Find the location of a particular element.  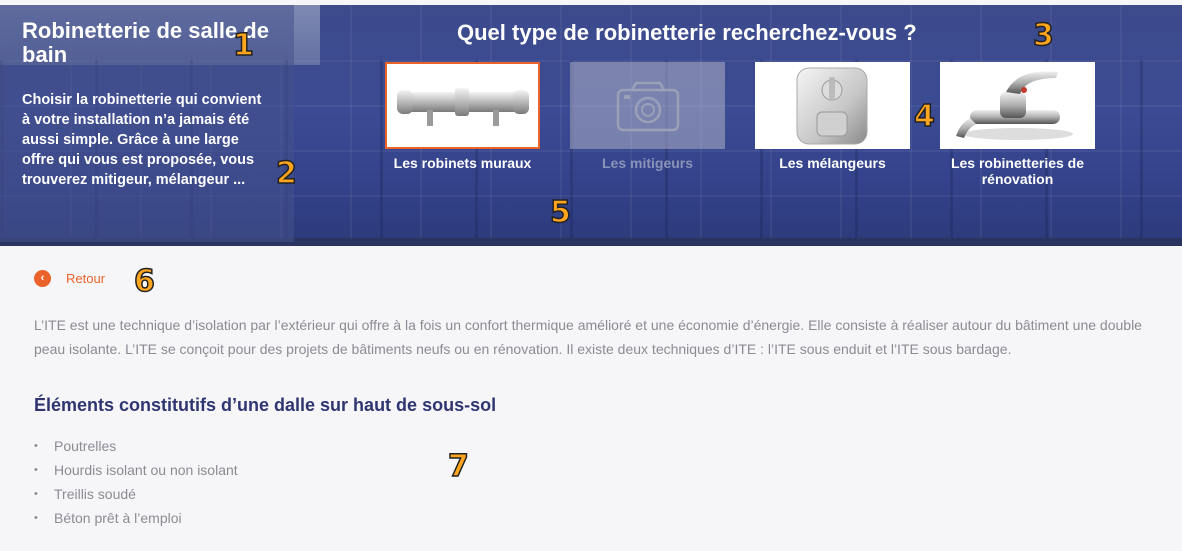

card-label: Les mitigeurs is located at coordinates (647, 163).